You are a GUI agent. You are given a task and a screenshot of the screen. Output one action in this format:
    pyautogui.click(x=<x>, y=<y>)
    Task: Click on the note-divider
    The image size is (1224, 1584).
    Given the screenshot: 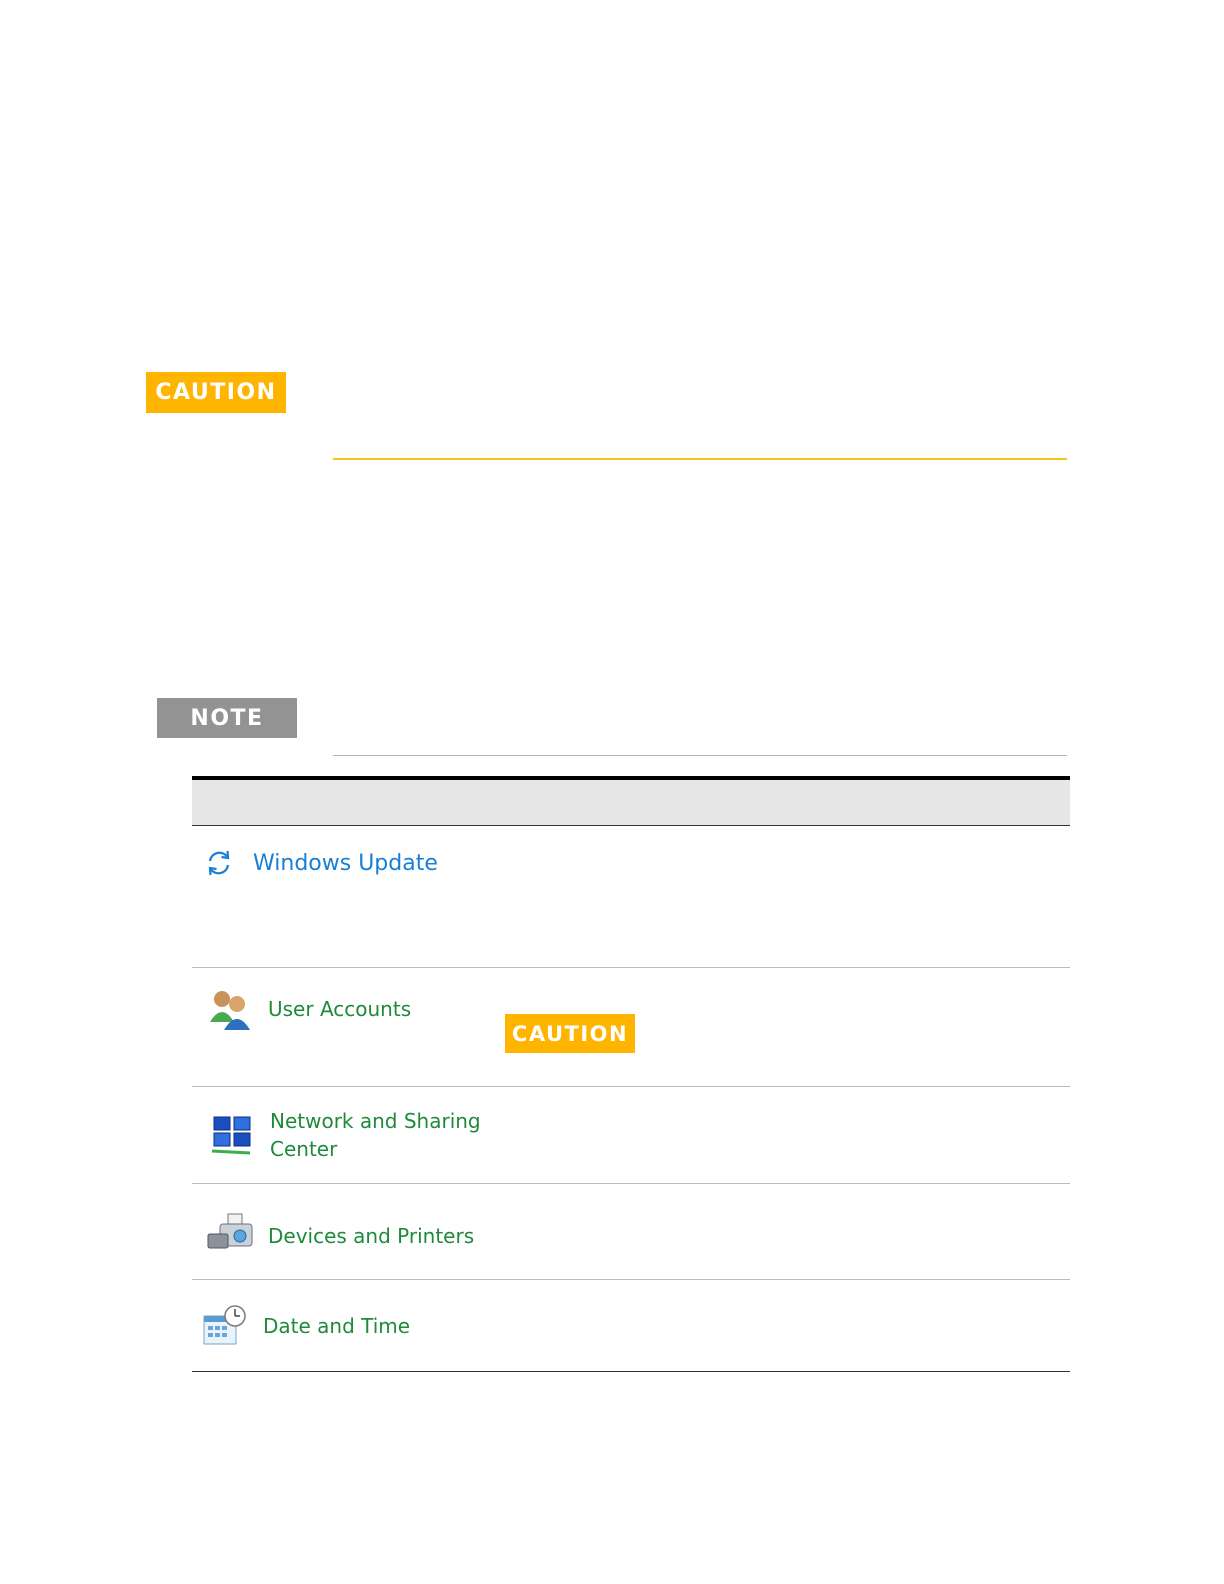 What is the action you would take?
    pyautogui.click(x=700, y=755)
    